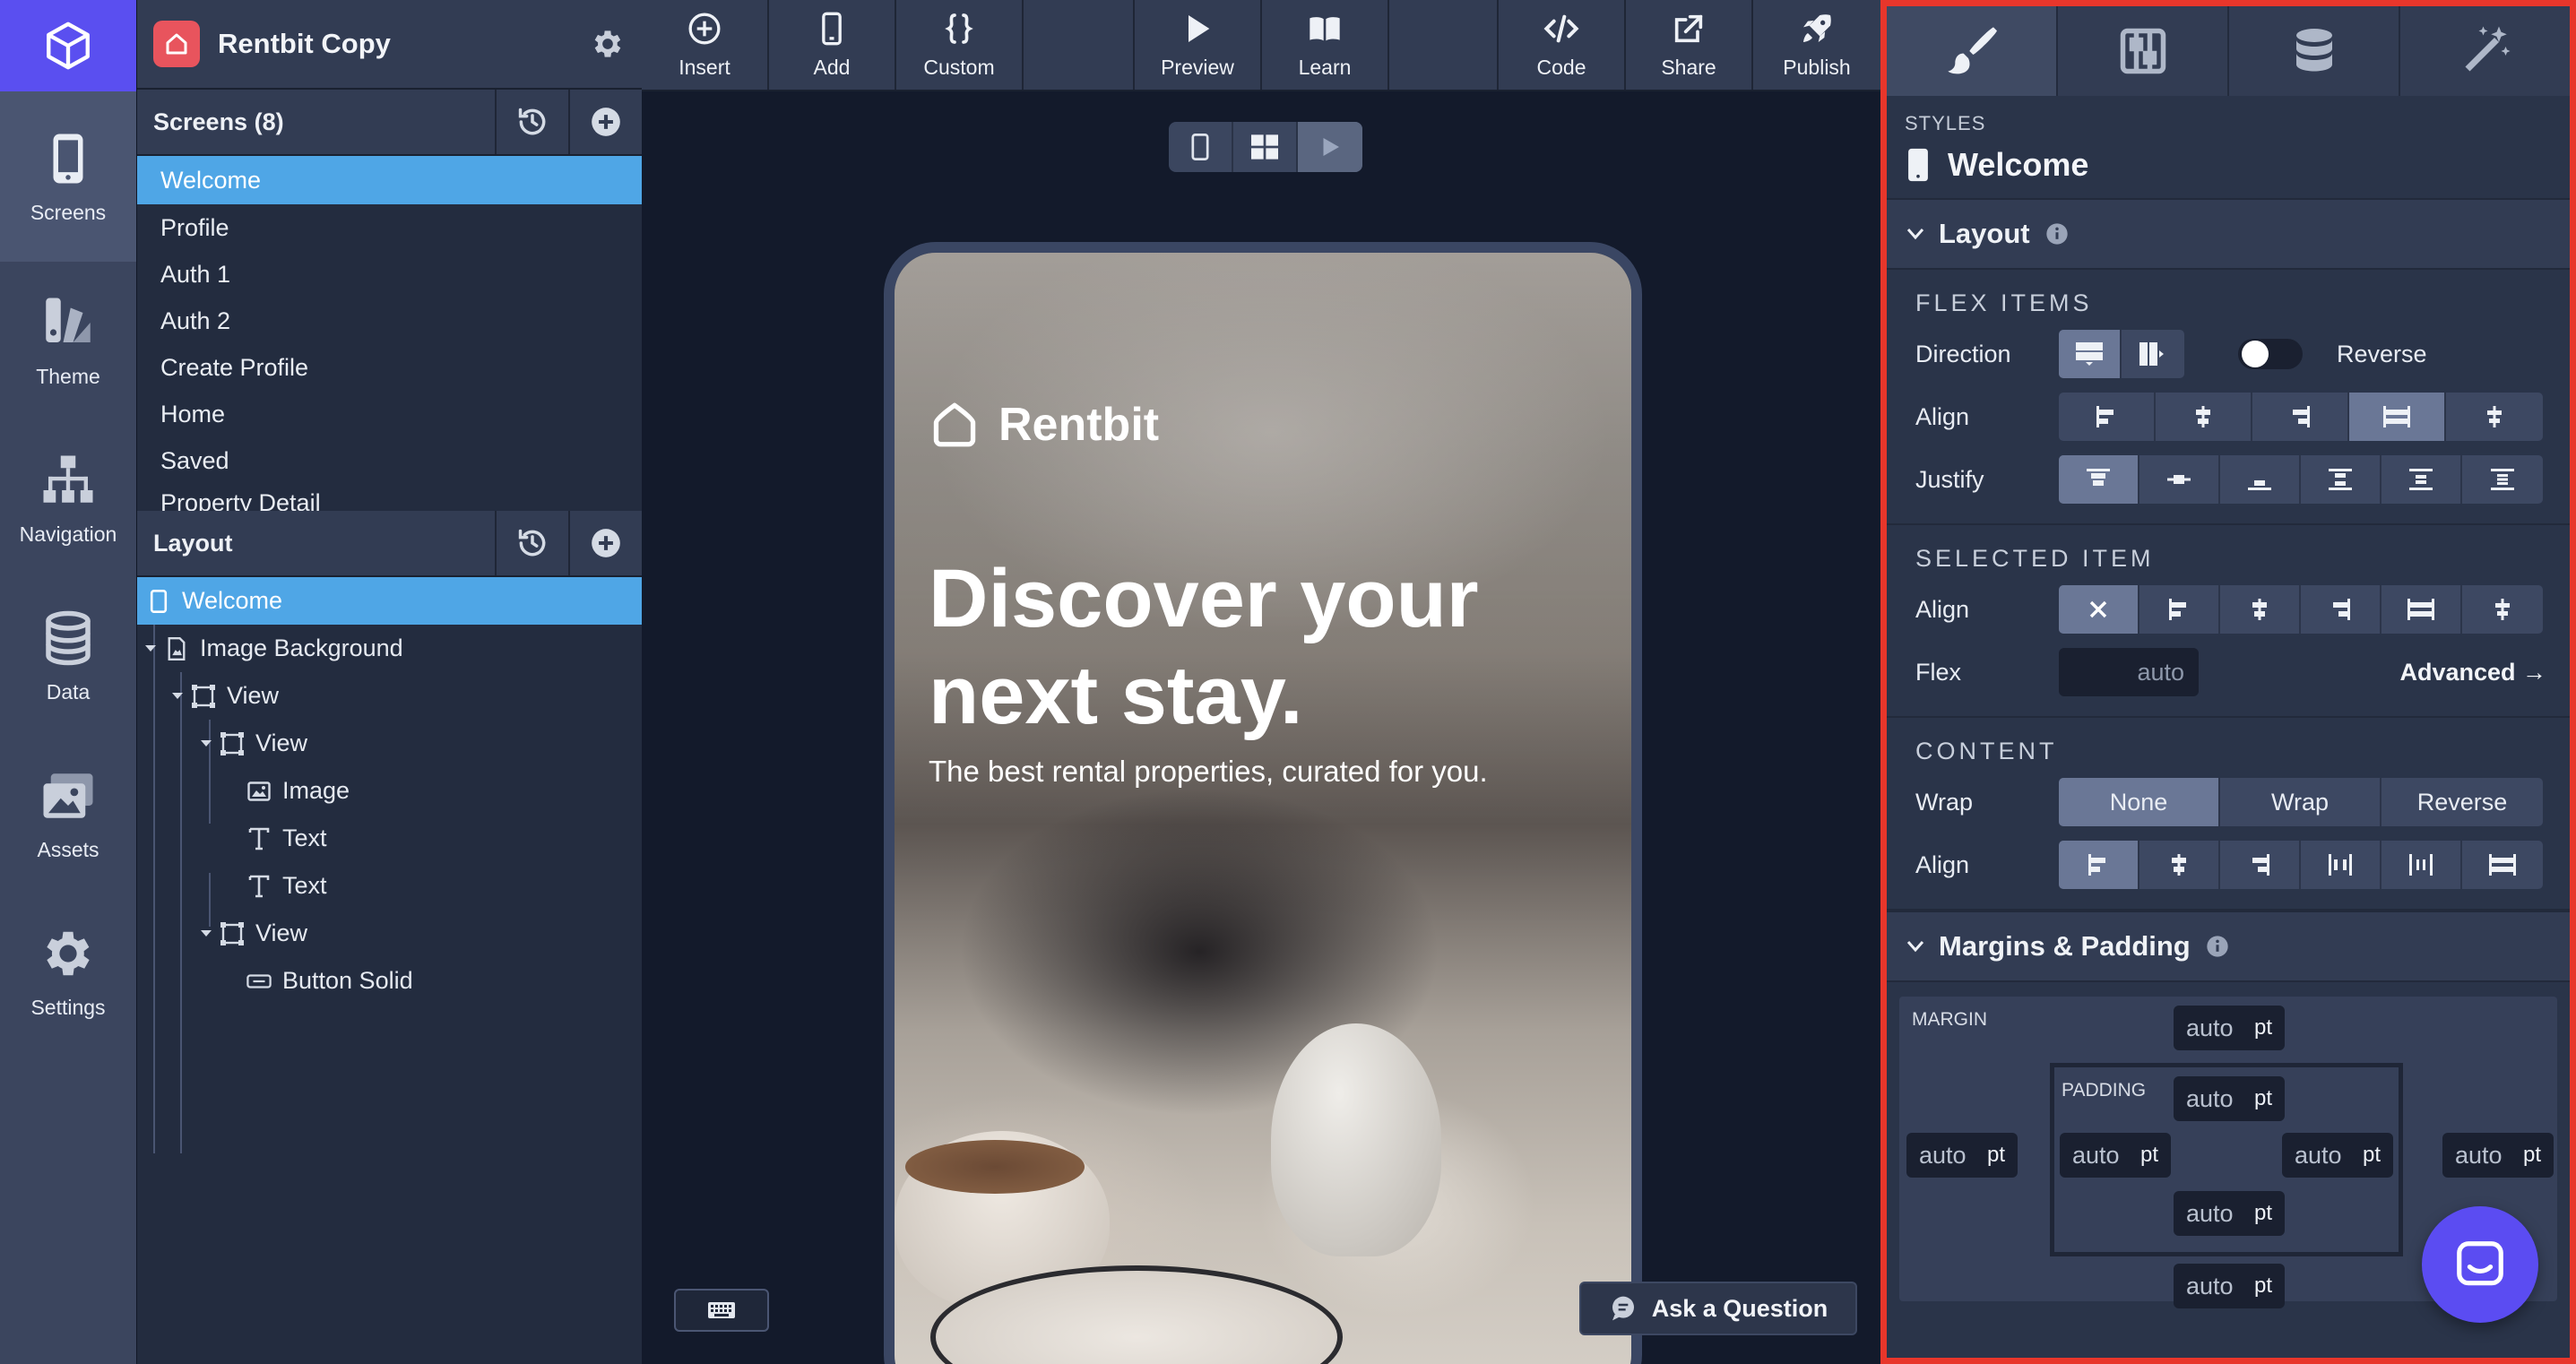 The image size is (2576, 1364). I want to click on align-self-center-button, so click(2260, 609).